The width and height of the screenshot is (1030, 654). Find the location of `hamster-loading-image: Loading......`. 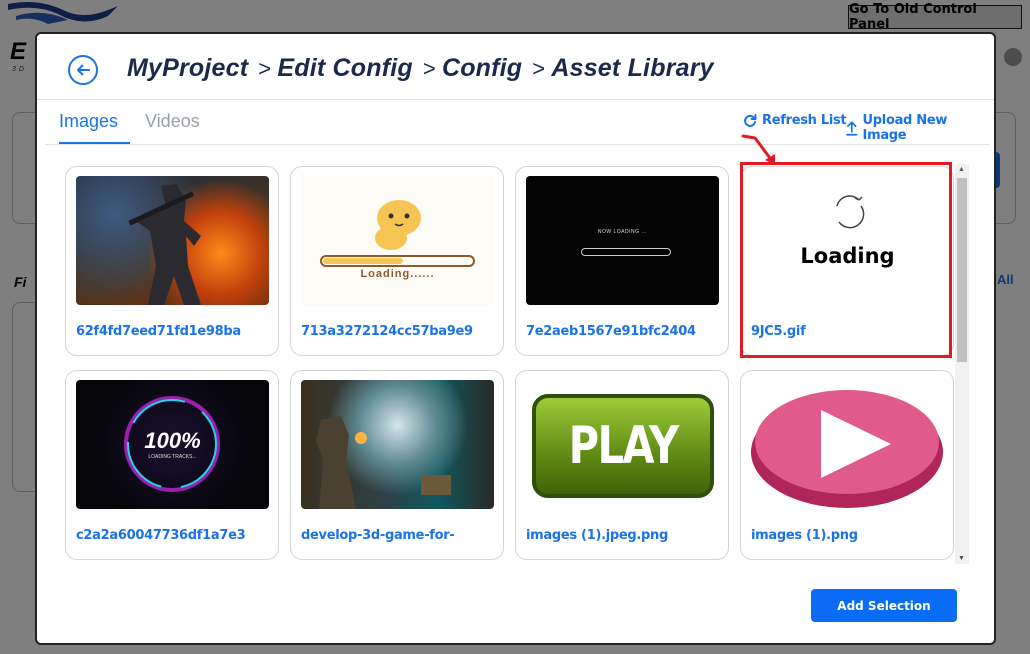

hamster-loading-image: Loading...... is located at coordinates (397, 240).